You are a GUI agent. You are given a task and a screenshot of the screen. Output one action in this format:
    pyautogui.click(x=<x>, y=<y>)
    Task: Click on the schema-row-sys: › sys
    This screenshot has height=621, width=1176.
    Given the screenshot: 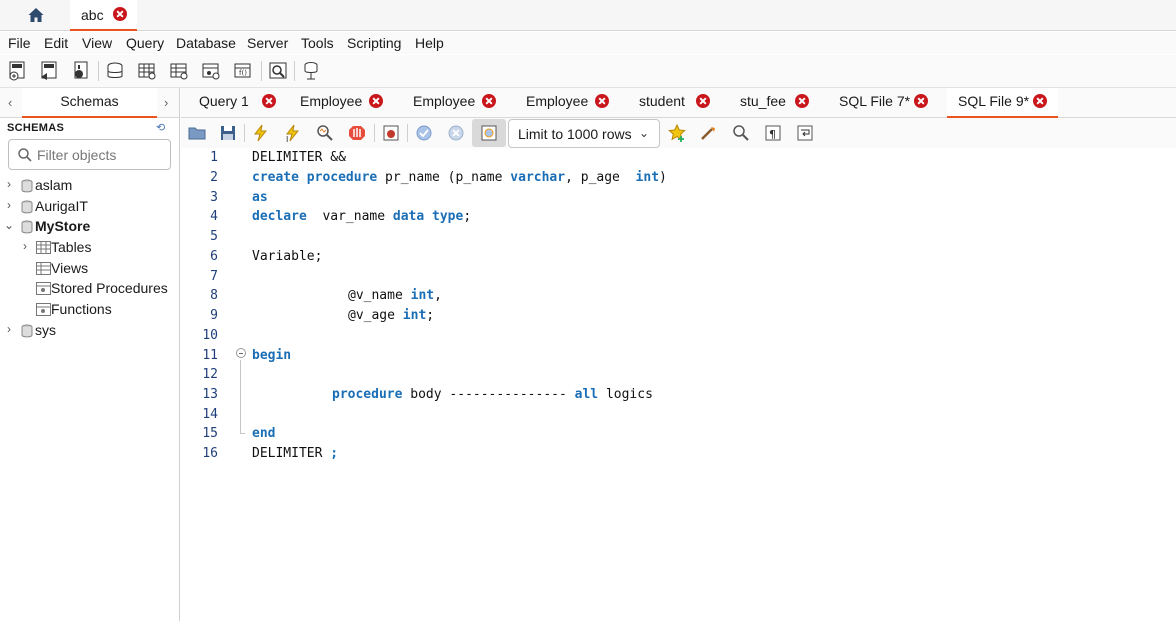 What is the action you would take?
    pyautogui.click(x=89, y=332)
    